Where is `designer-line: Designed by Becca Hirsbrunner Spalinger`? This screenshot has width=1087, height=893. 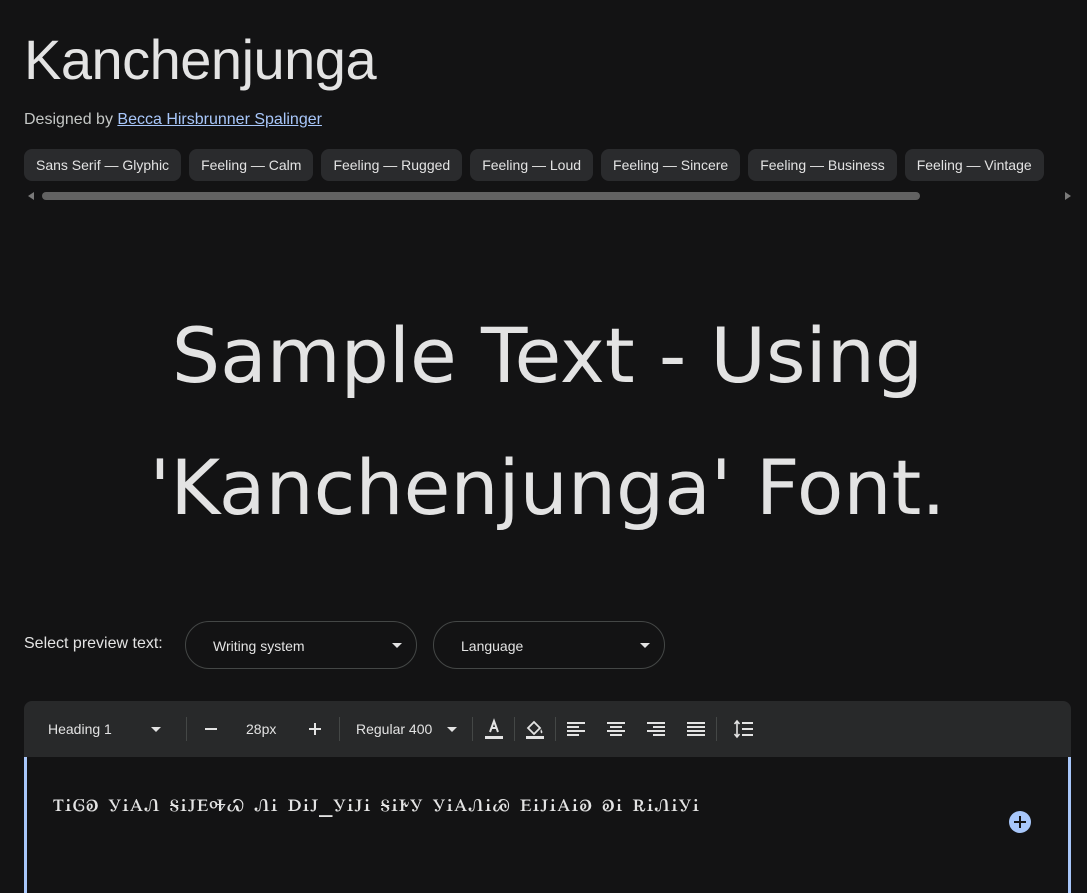 designer-line: Designed by Becca Hirsbrunner Spalinger is located at coordinates (173, 120).